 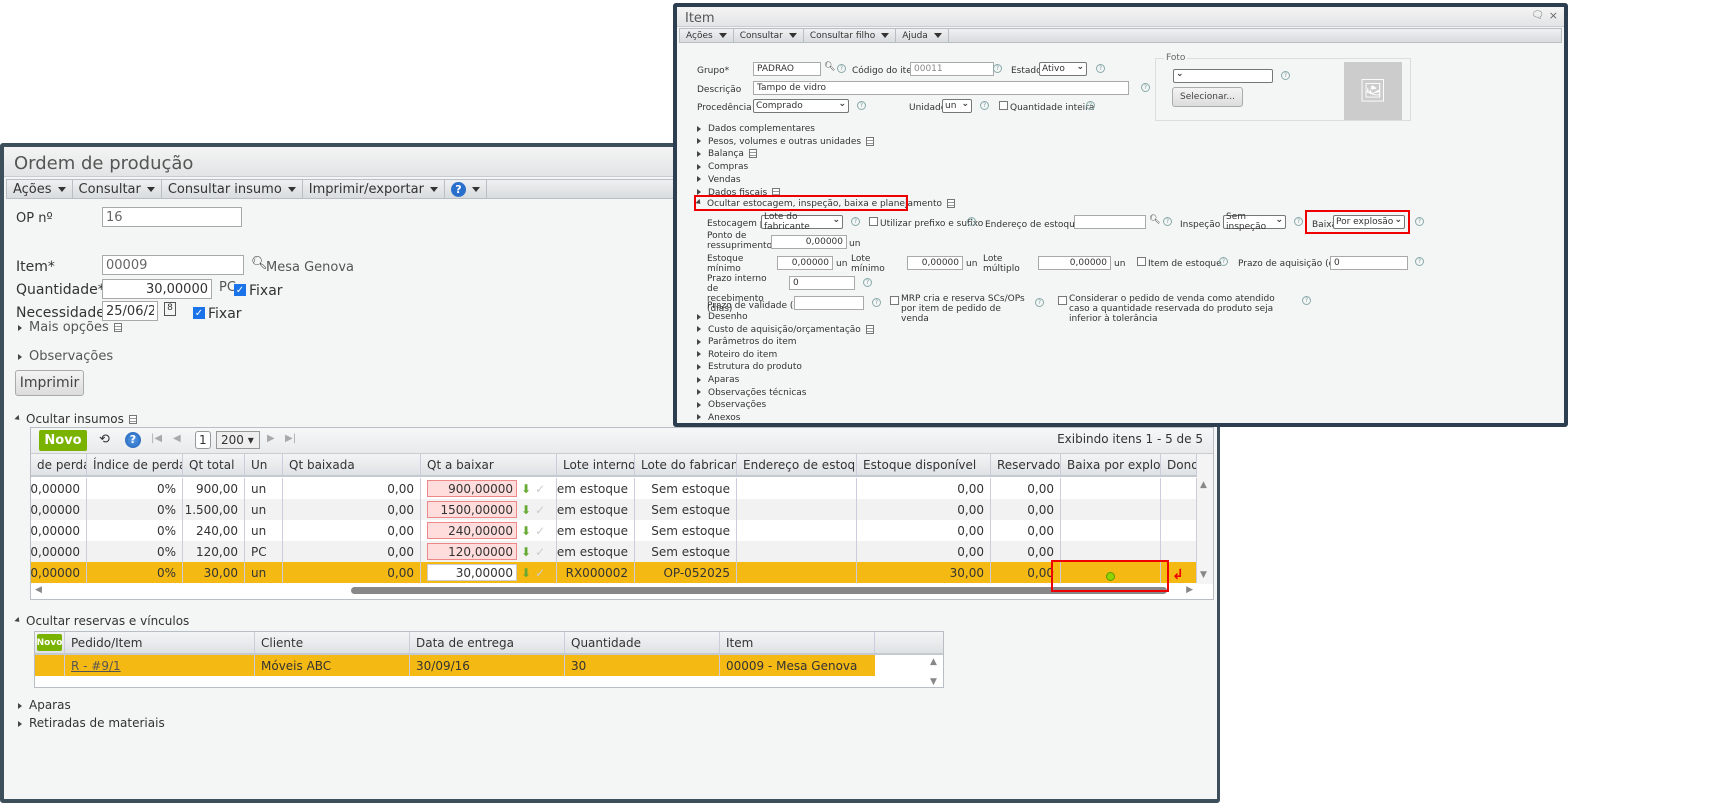 I want to click on imprimir-button: Imprimir, so click(x=49, y=383).